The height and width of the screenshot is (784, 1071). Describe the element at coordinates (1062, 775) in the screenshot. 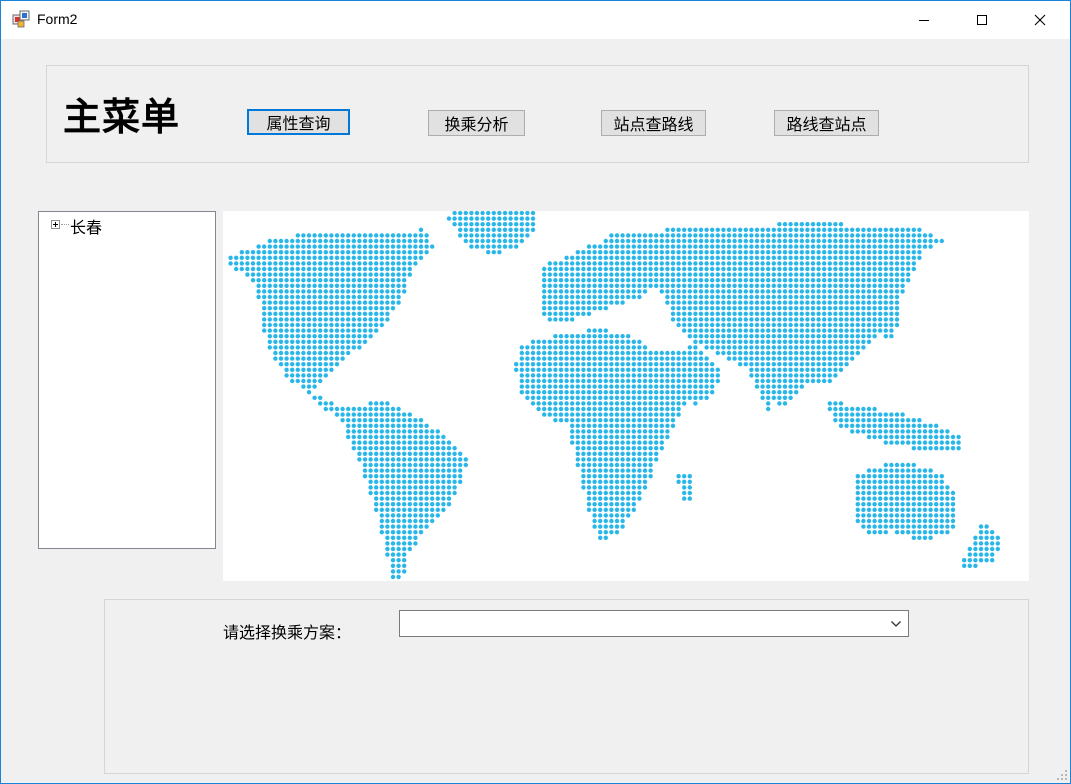

I see `resize-grip-icon` at that location.